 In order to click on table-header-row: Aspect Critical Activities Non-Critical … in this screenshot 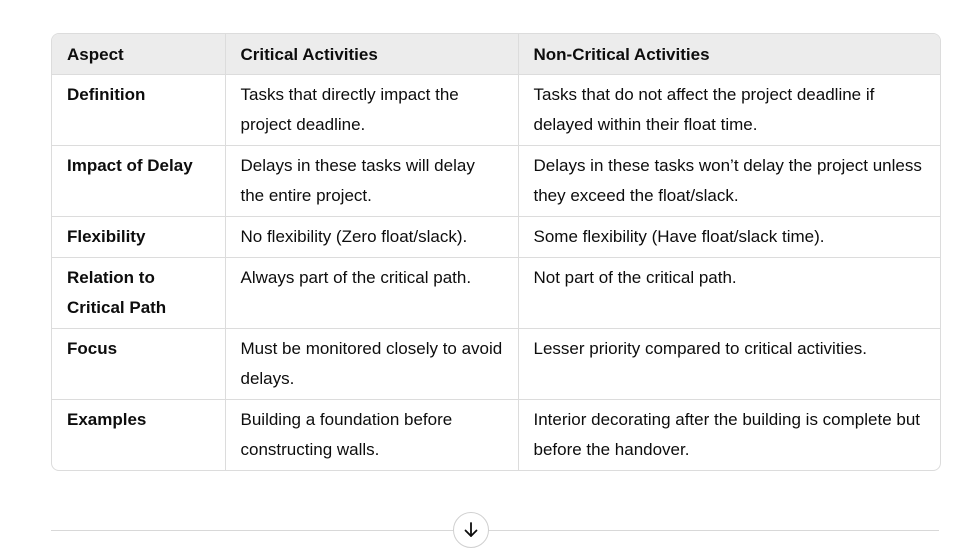, I will do `click(496, 54)`.